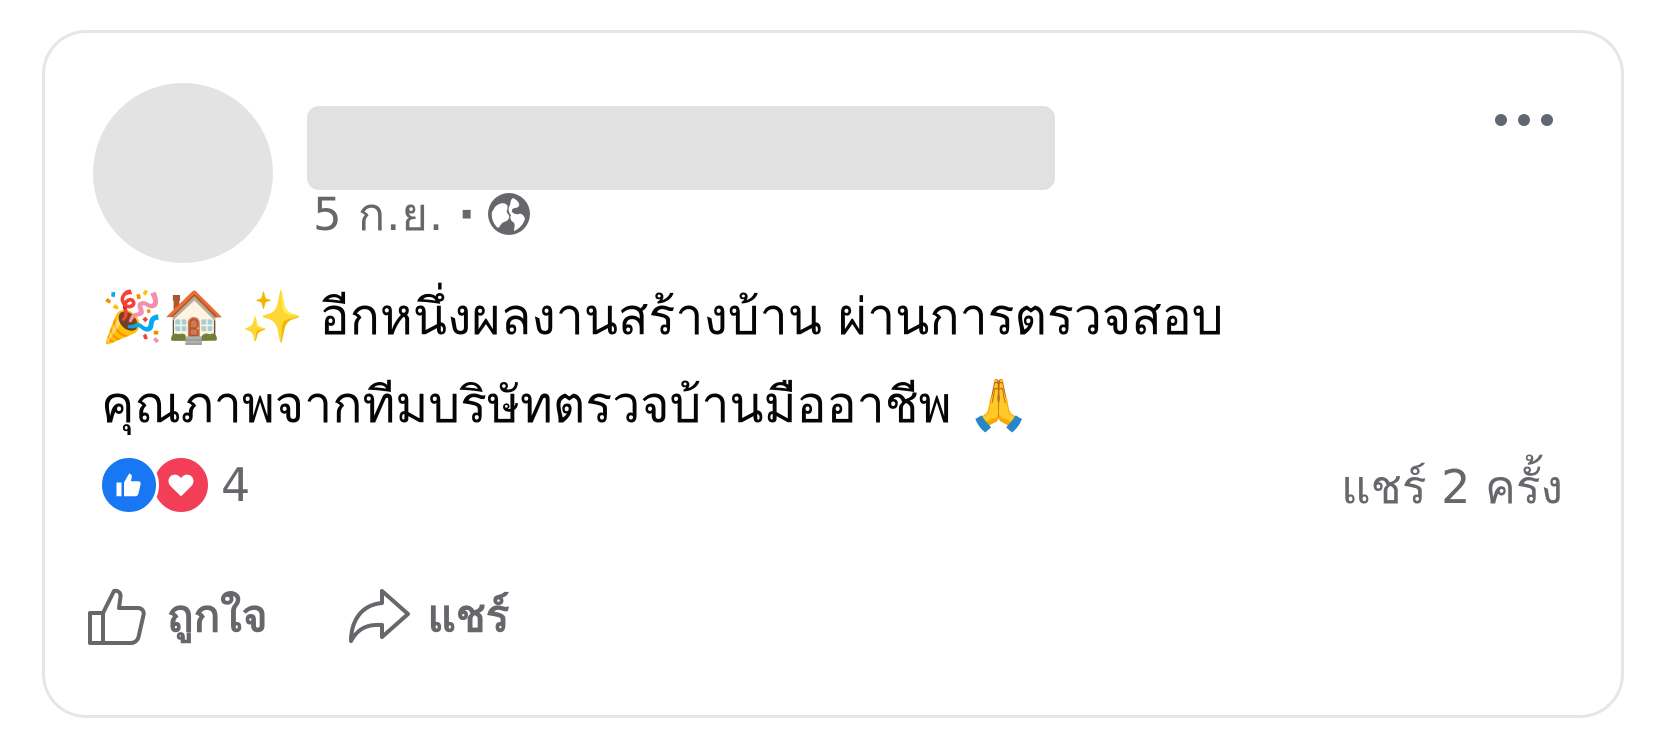 The image size is (1668, 740). I want to click on share-button: แชร์, so click(428, 616).